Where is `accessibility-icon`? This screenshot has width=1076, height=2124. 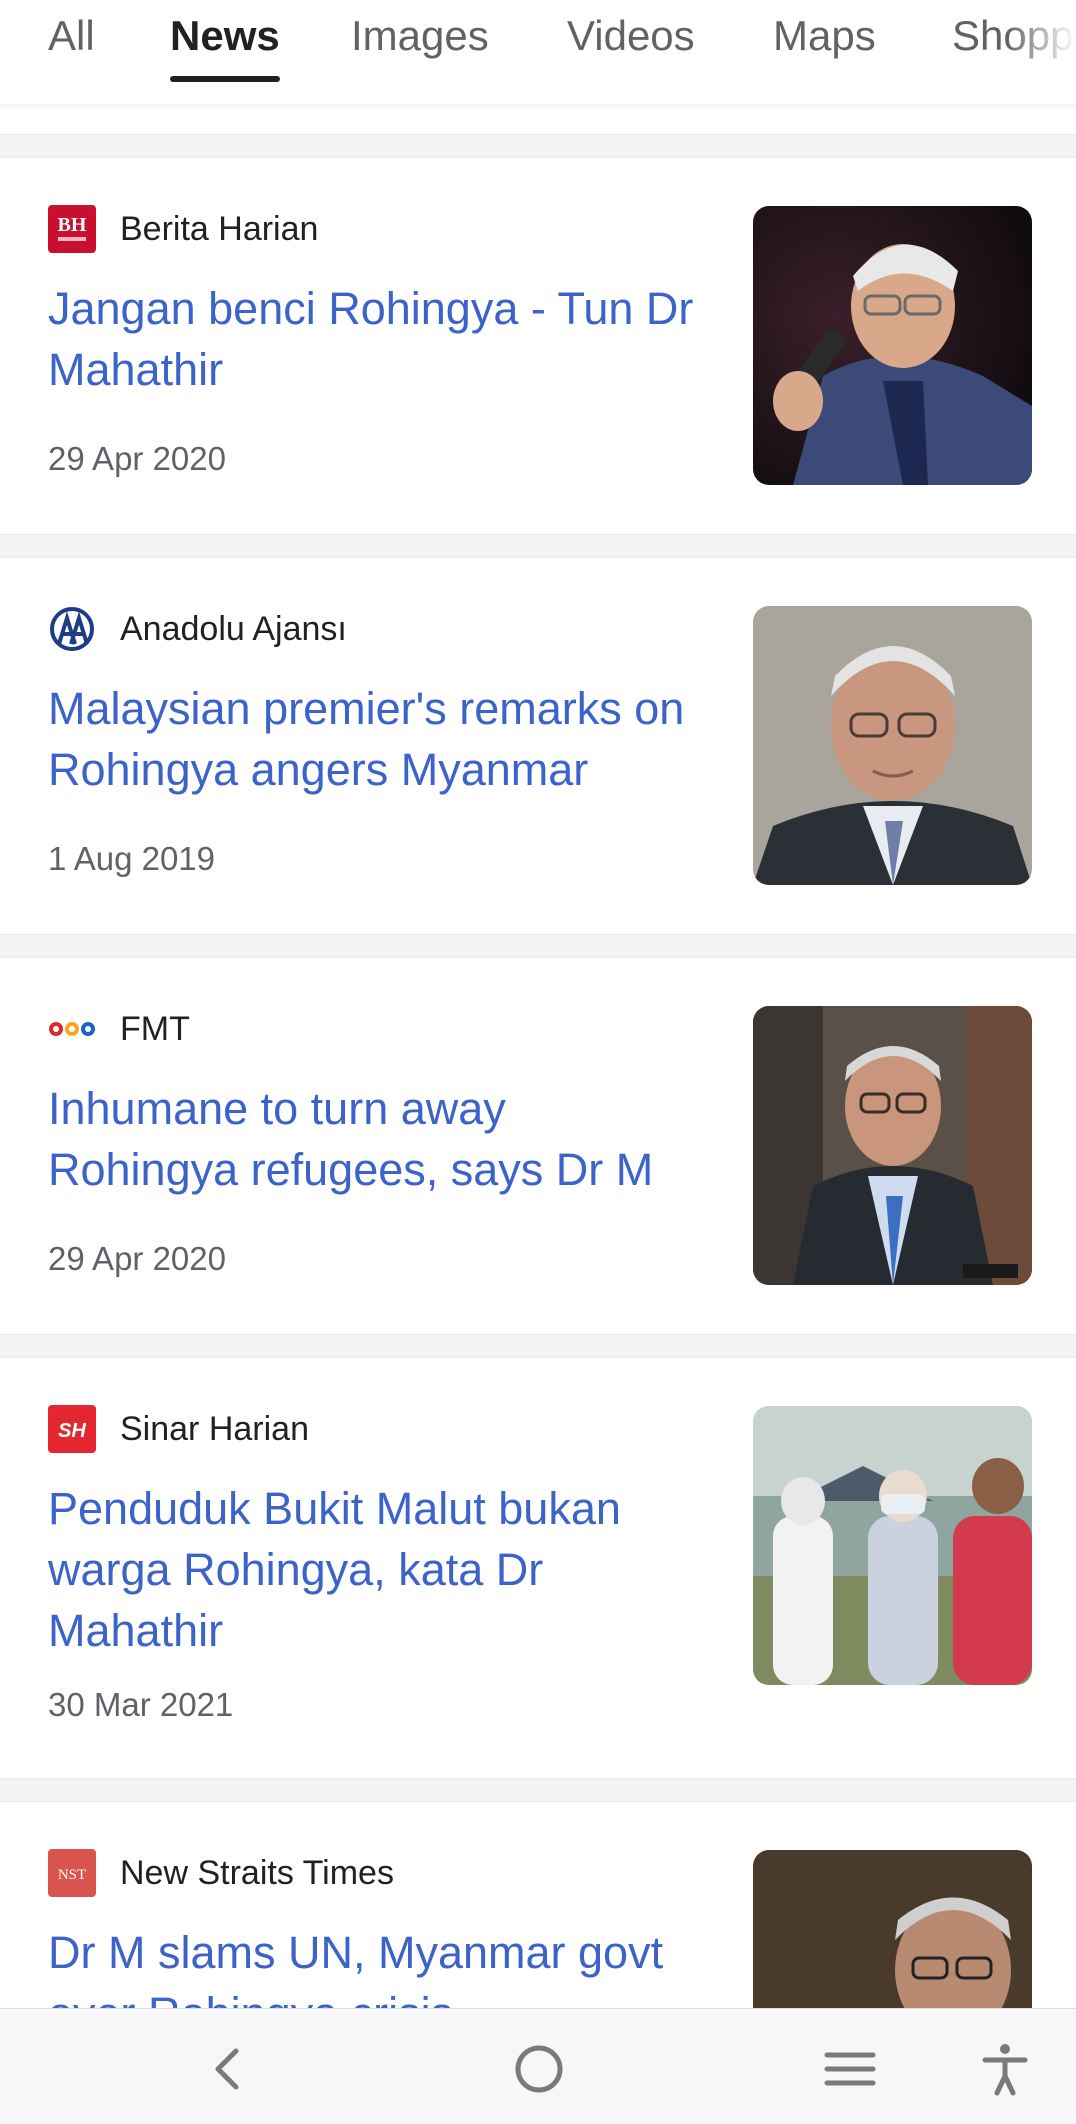
accessibility-icon is located at coordinates (1005, 2069).